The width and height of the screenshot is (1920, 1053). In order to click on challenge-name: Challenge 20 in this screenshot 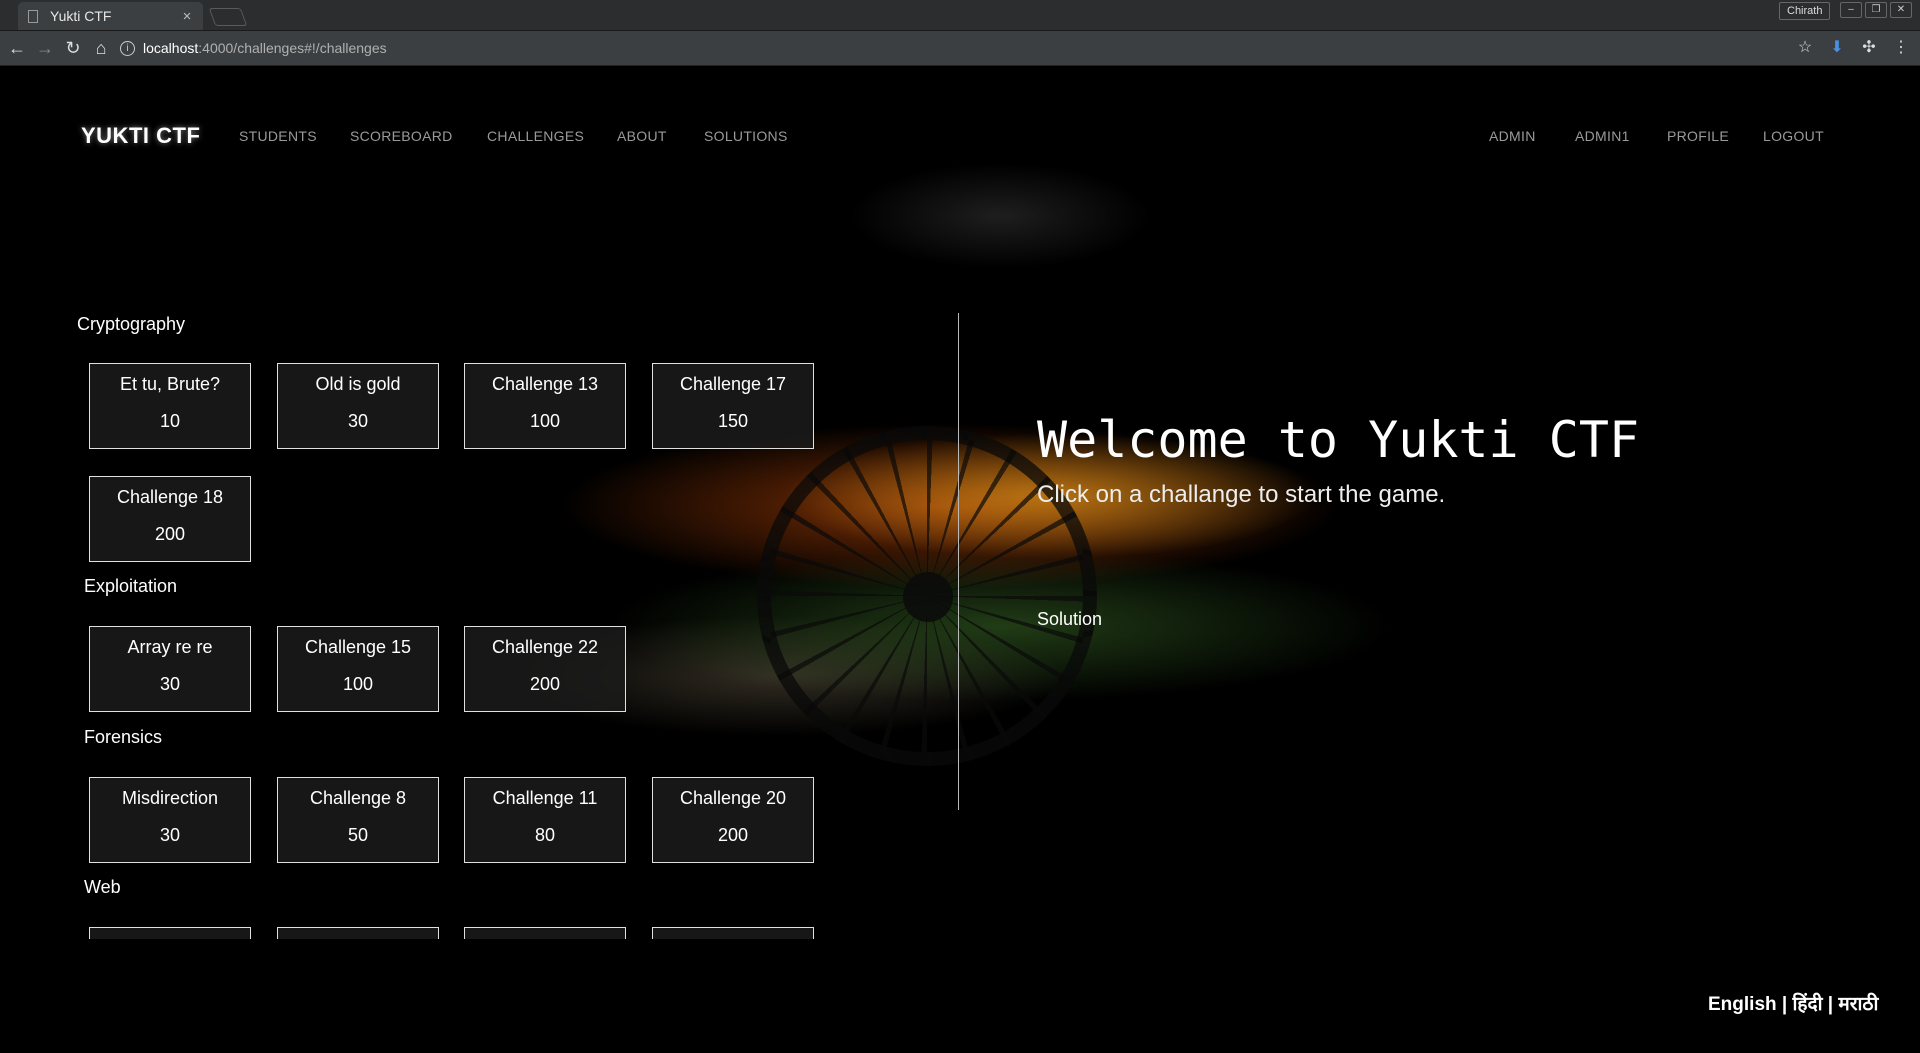, I will do `click(733, 798)`.